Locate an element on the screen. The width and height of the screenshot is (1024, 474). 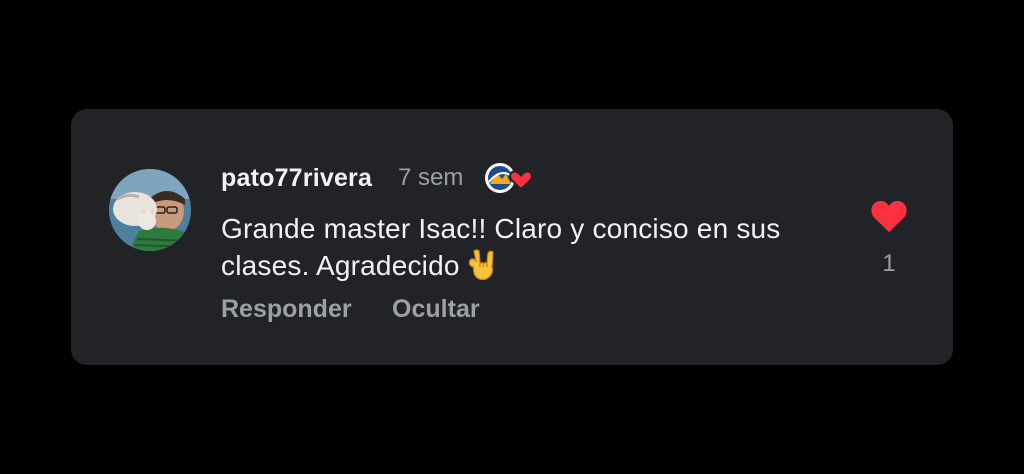
username: pato77rivera is located at coordinates (296, 178).